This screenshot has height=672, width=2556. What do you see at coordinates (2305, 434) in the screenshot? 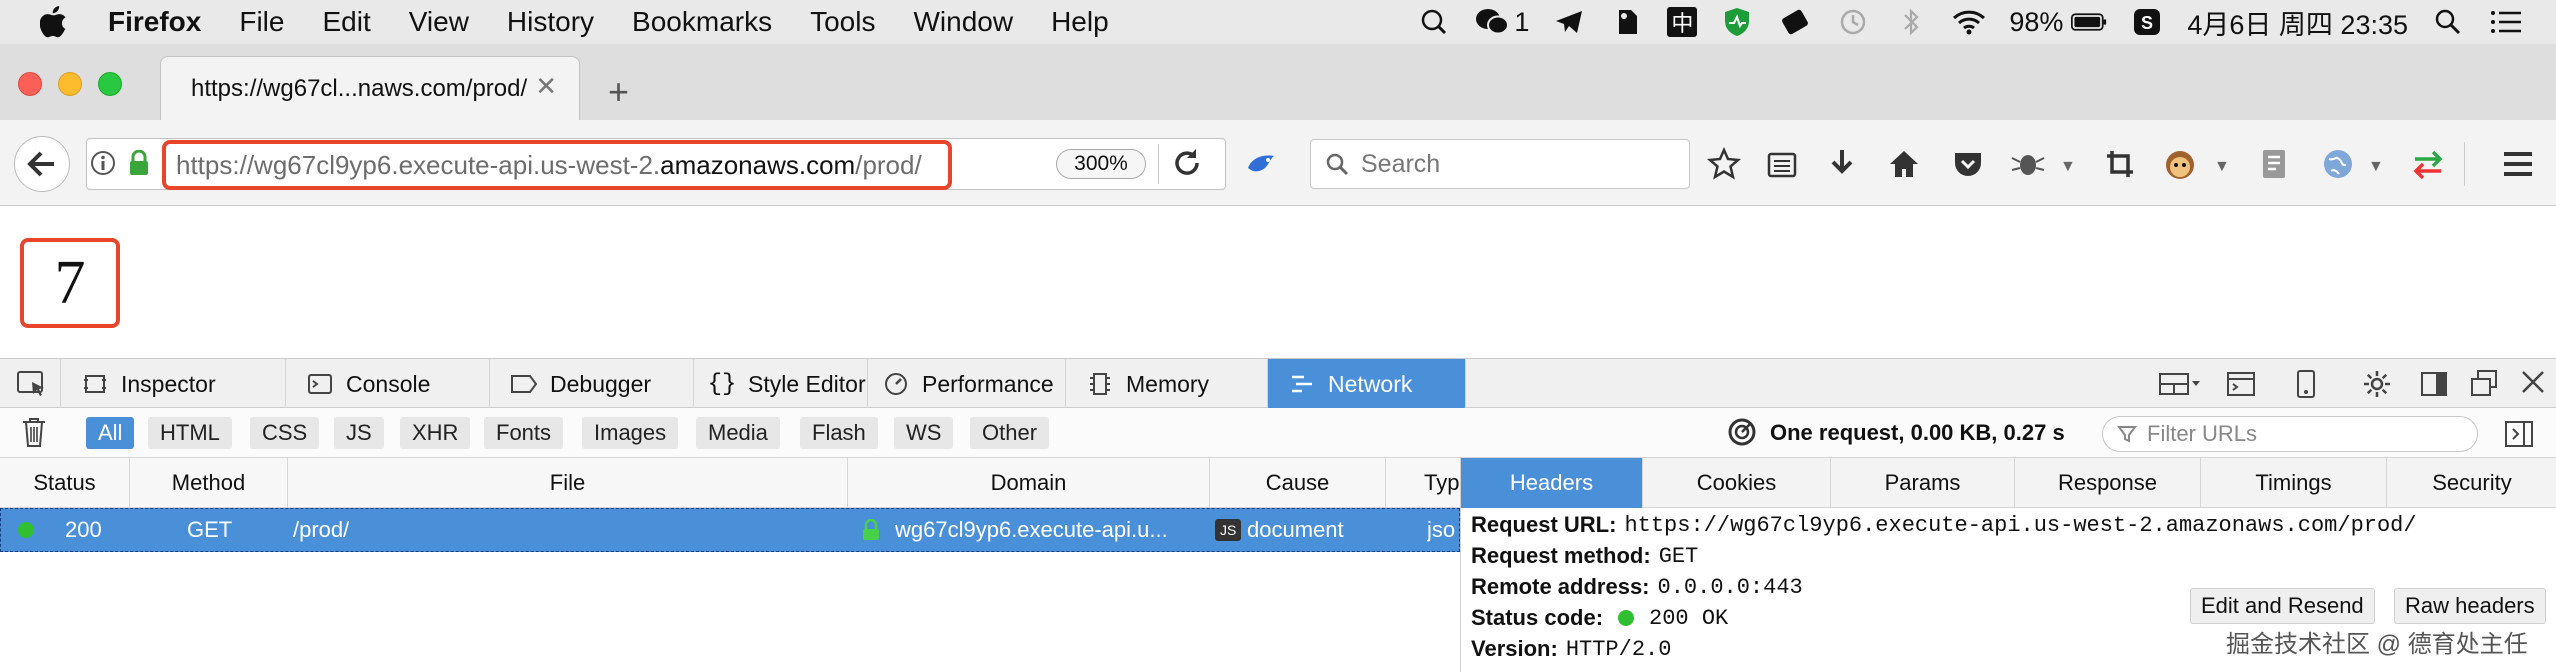
I see `filter-urls-input` at bounding box center [2305, 434].